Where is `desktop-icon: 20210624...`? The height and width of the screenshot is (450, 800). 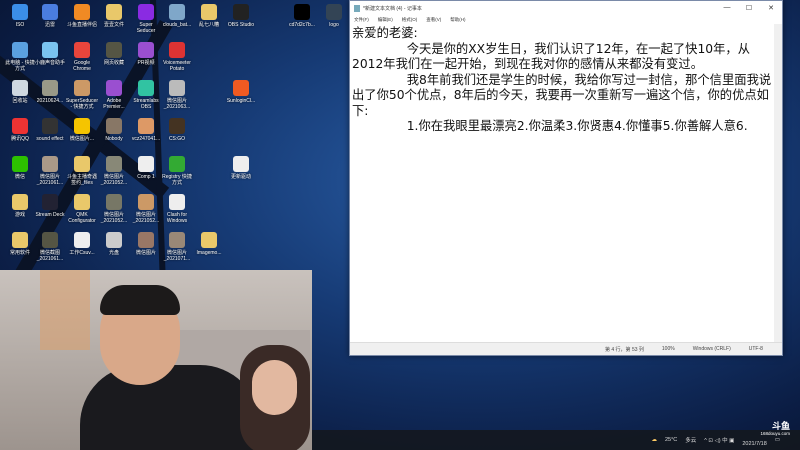
desktop-icon: 20210624... is located at coordinates (50, 92).